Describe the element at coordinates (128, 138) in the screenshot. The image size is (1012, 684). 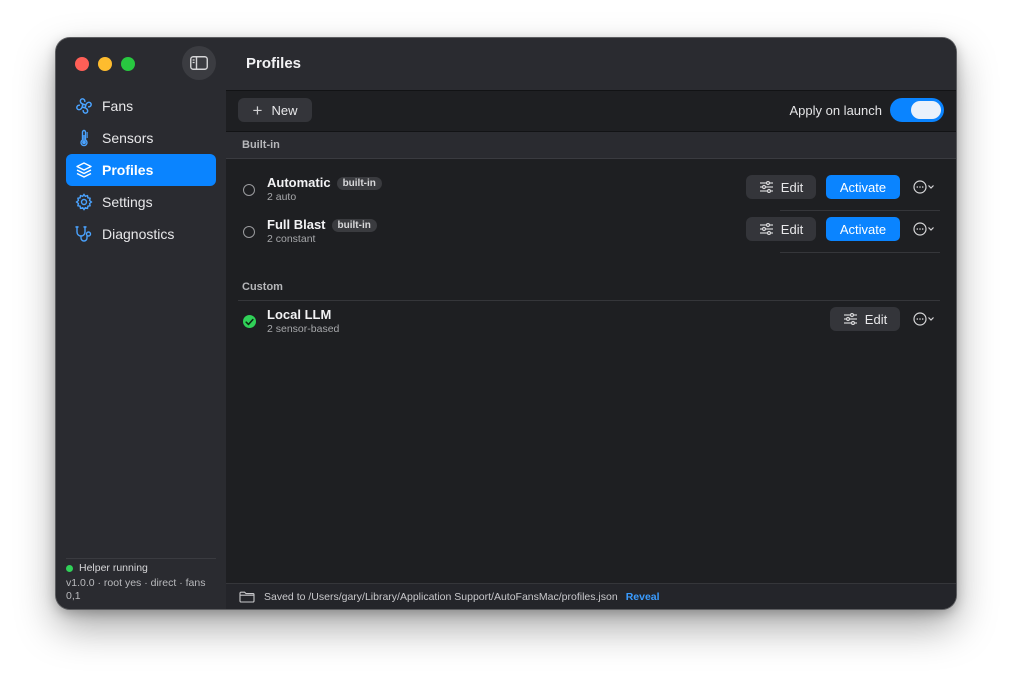
I see `sidebar-item-label: Sensors` at that location.